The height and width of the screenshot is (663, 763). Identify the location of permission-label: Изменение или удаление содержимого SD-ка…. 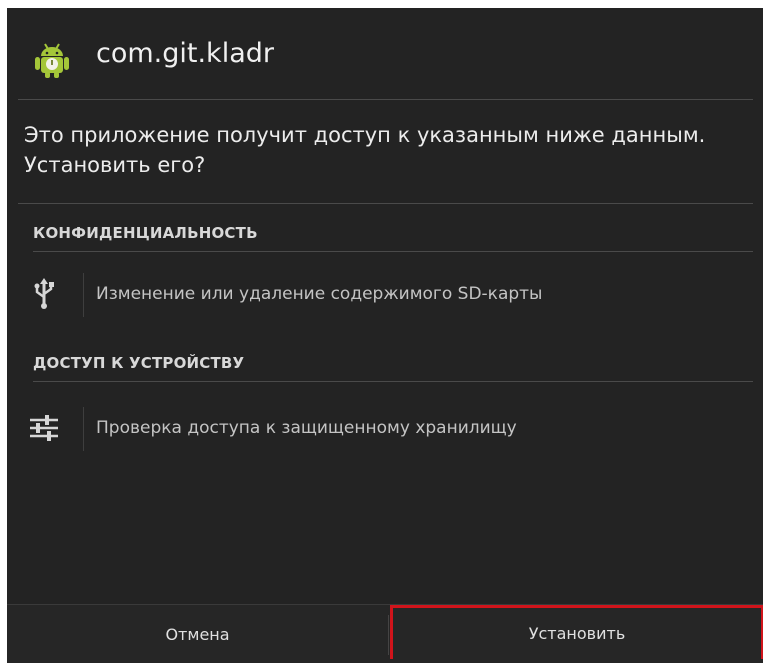
(319, 294).